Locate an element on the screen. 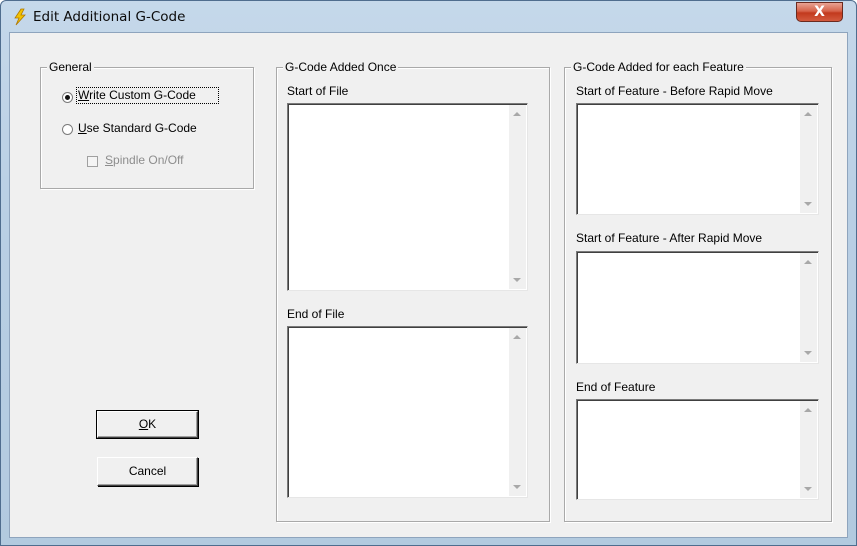  end-of-file-label: End of File is located at coordinates (316, 314).